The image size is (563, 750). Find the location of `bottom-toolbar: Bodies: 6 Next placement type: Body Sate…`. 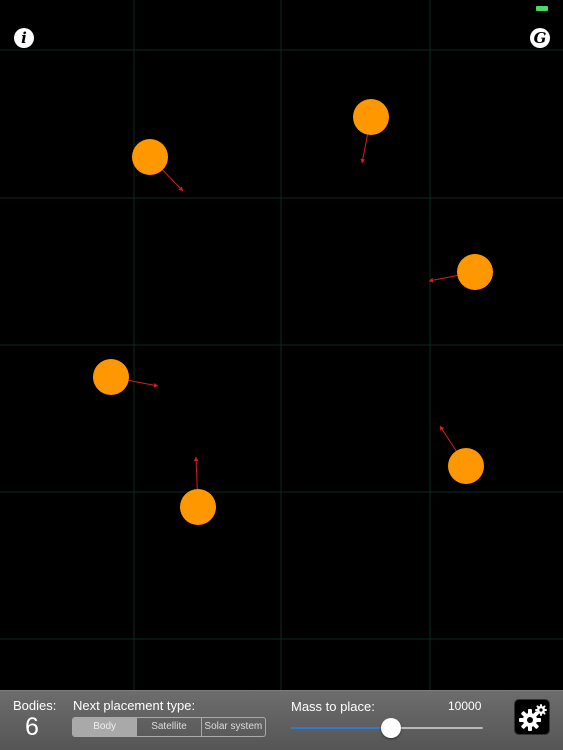

bottom-toolbar: Bodies: 6 Next placement type: Body Sate… is located at coordinates (281, 720).